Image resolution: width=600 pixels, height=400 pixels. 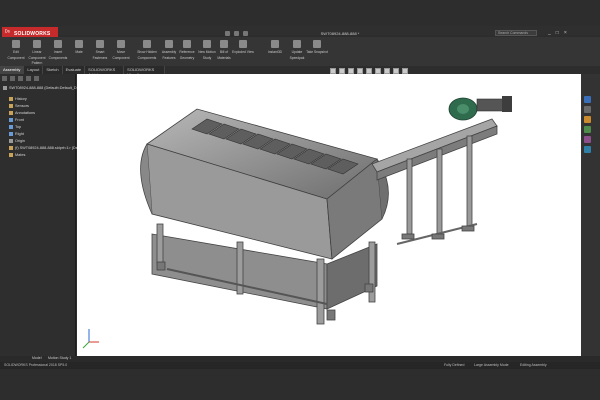 What do you see at coordinates (236, 33) in the screenshot?
I see `rebuild-icon` at bounding box center [236, 33].